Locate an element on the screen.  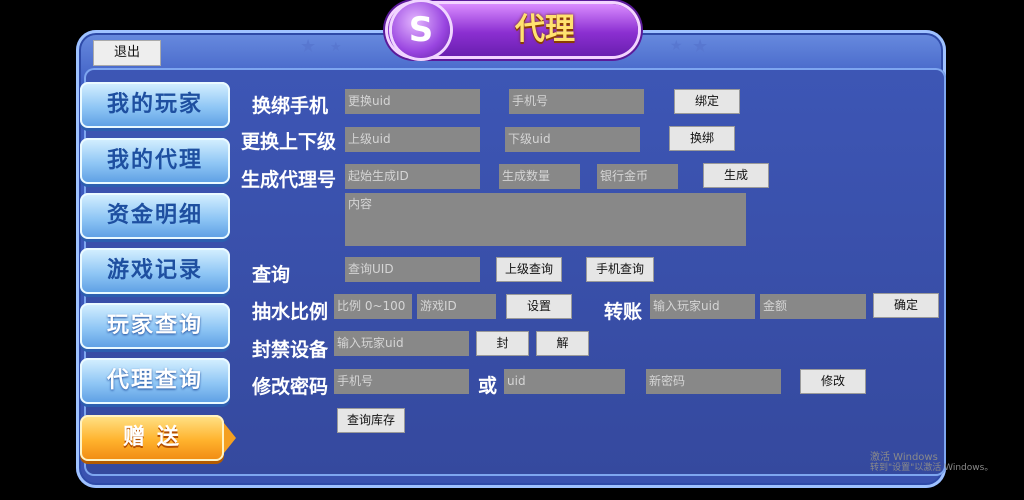
rebind-uid-input: 更换uid is located at coordinates (412, 101).